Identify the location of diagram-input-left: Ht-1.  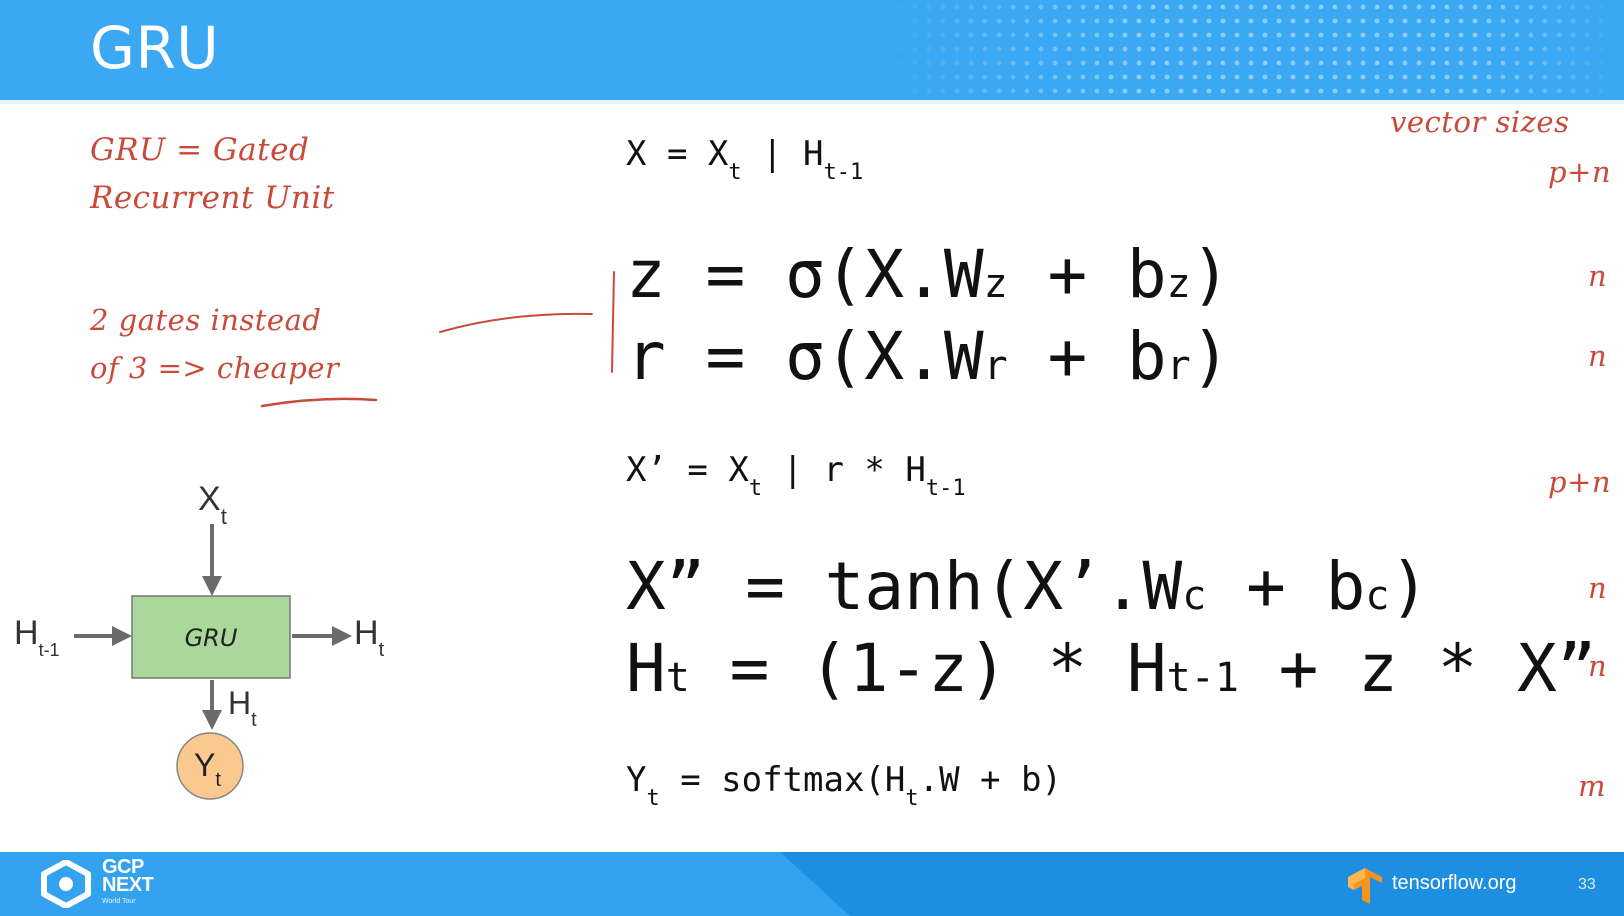
(37, 637).